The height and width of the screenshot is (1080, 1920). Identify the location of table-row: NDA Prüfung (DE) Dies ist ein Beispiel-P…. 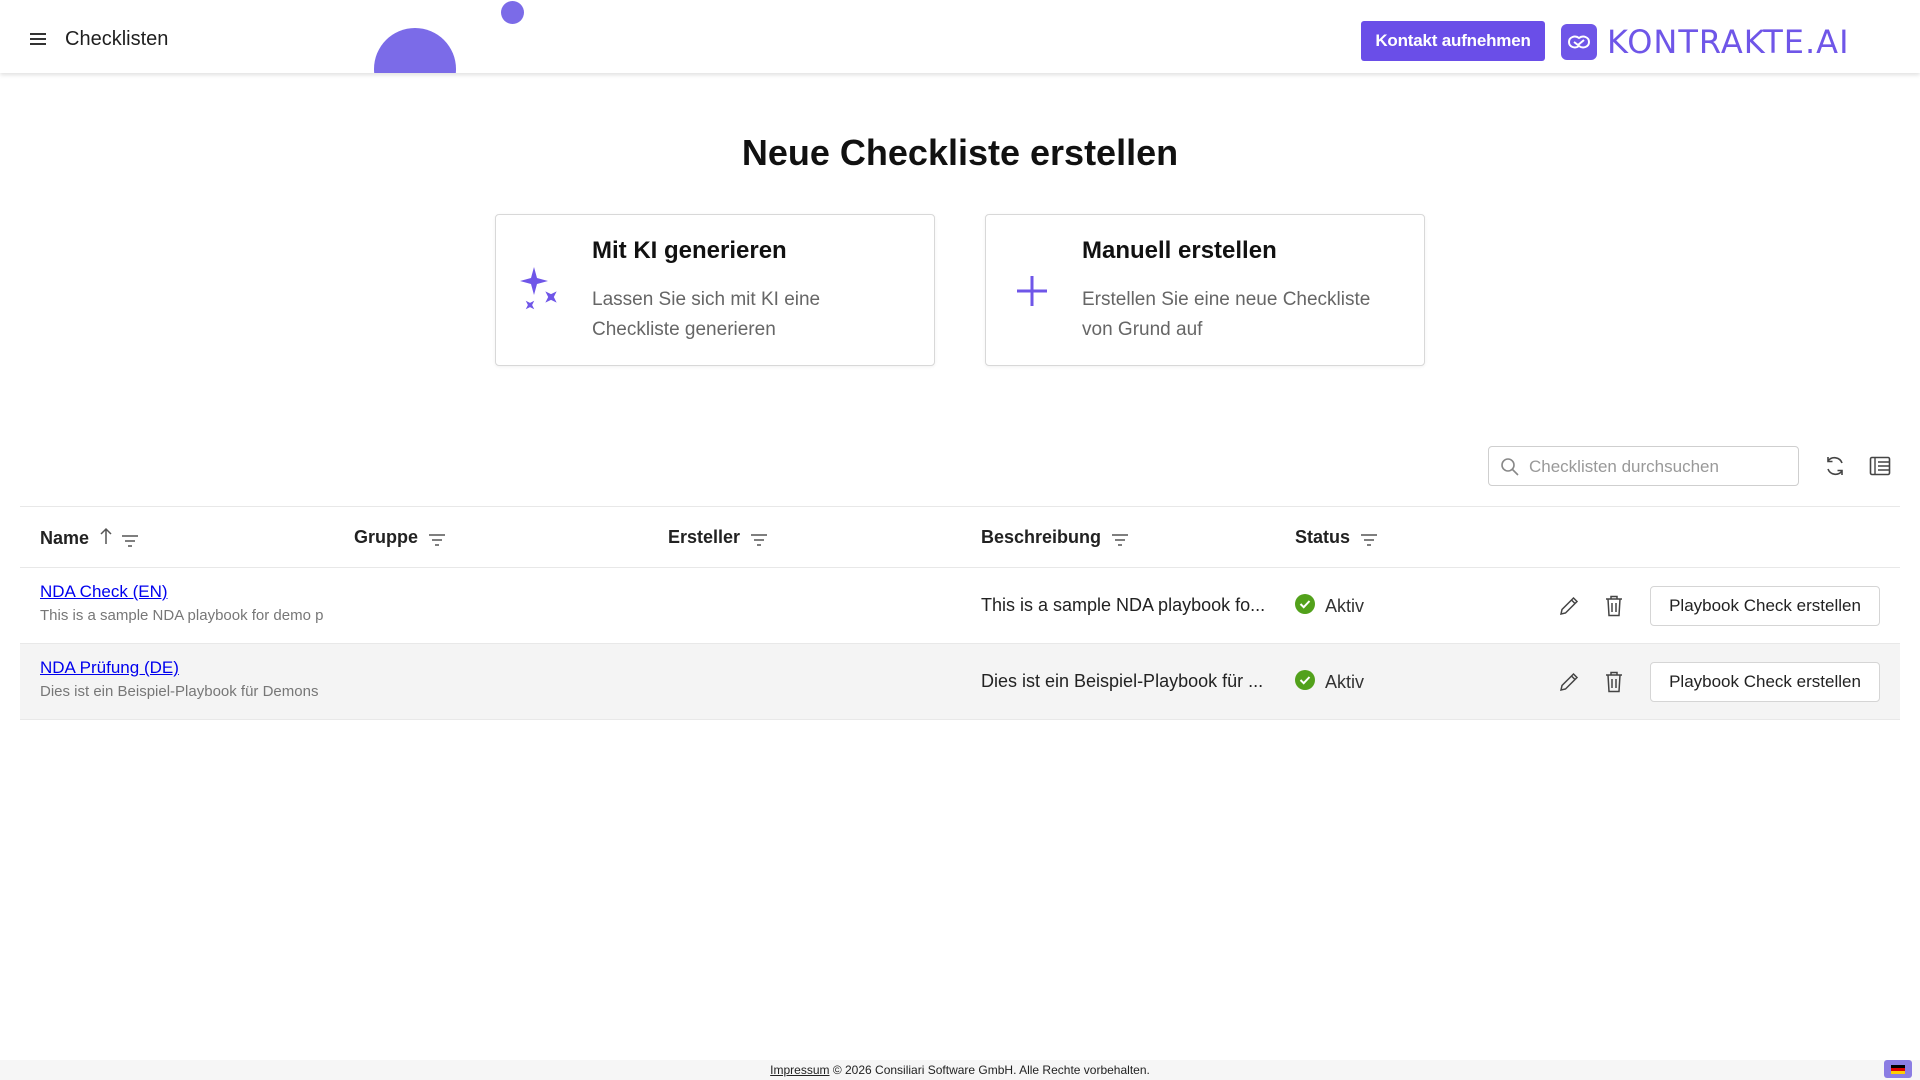
(960, 682).